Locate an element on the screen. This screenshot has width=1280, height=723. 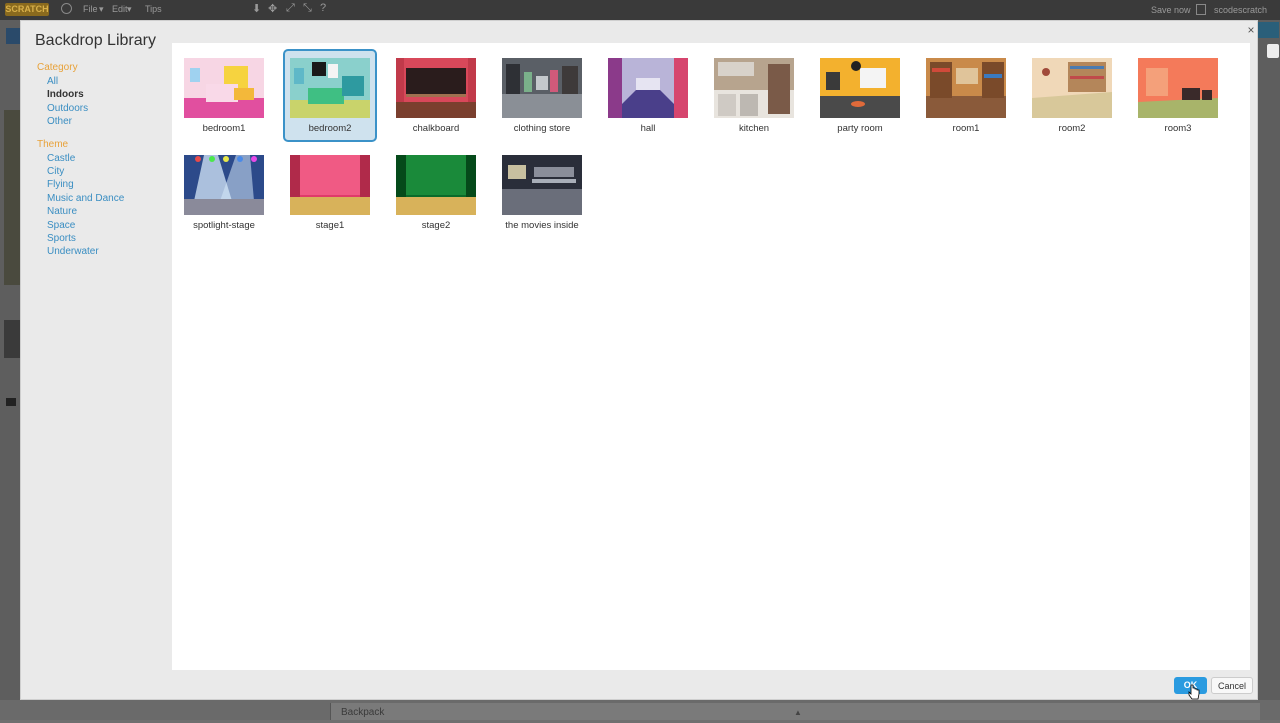
backdrop-label: chalkboard is located at coordinates (436, 128).